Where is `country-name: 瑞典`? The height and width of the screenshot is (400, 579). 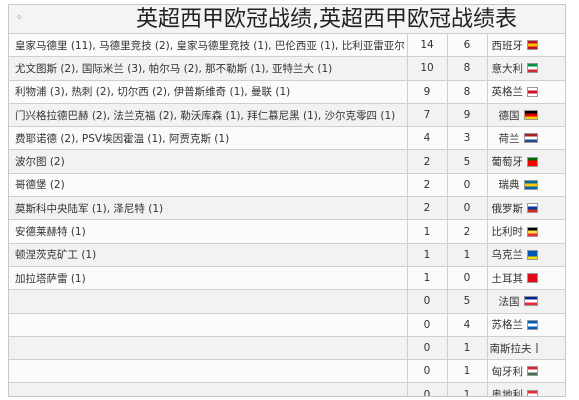 country-name: 瑞典 is located at coordinates (509, 185).